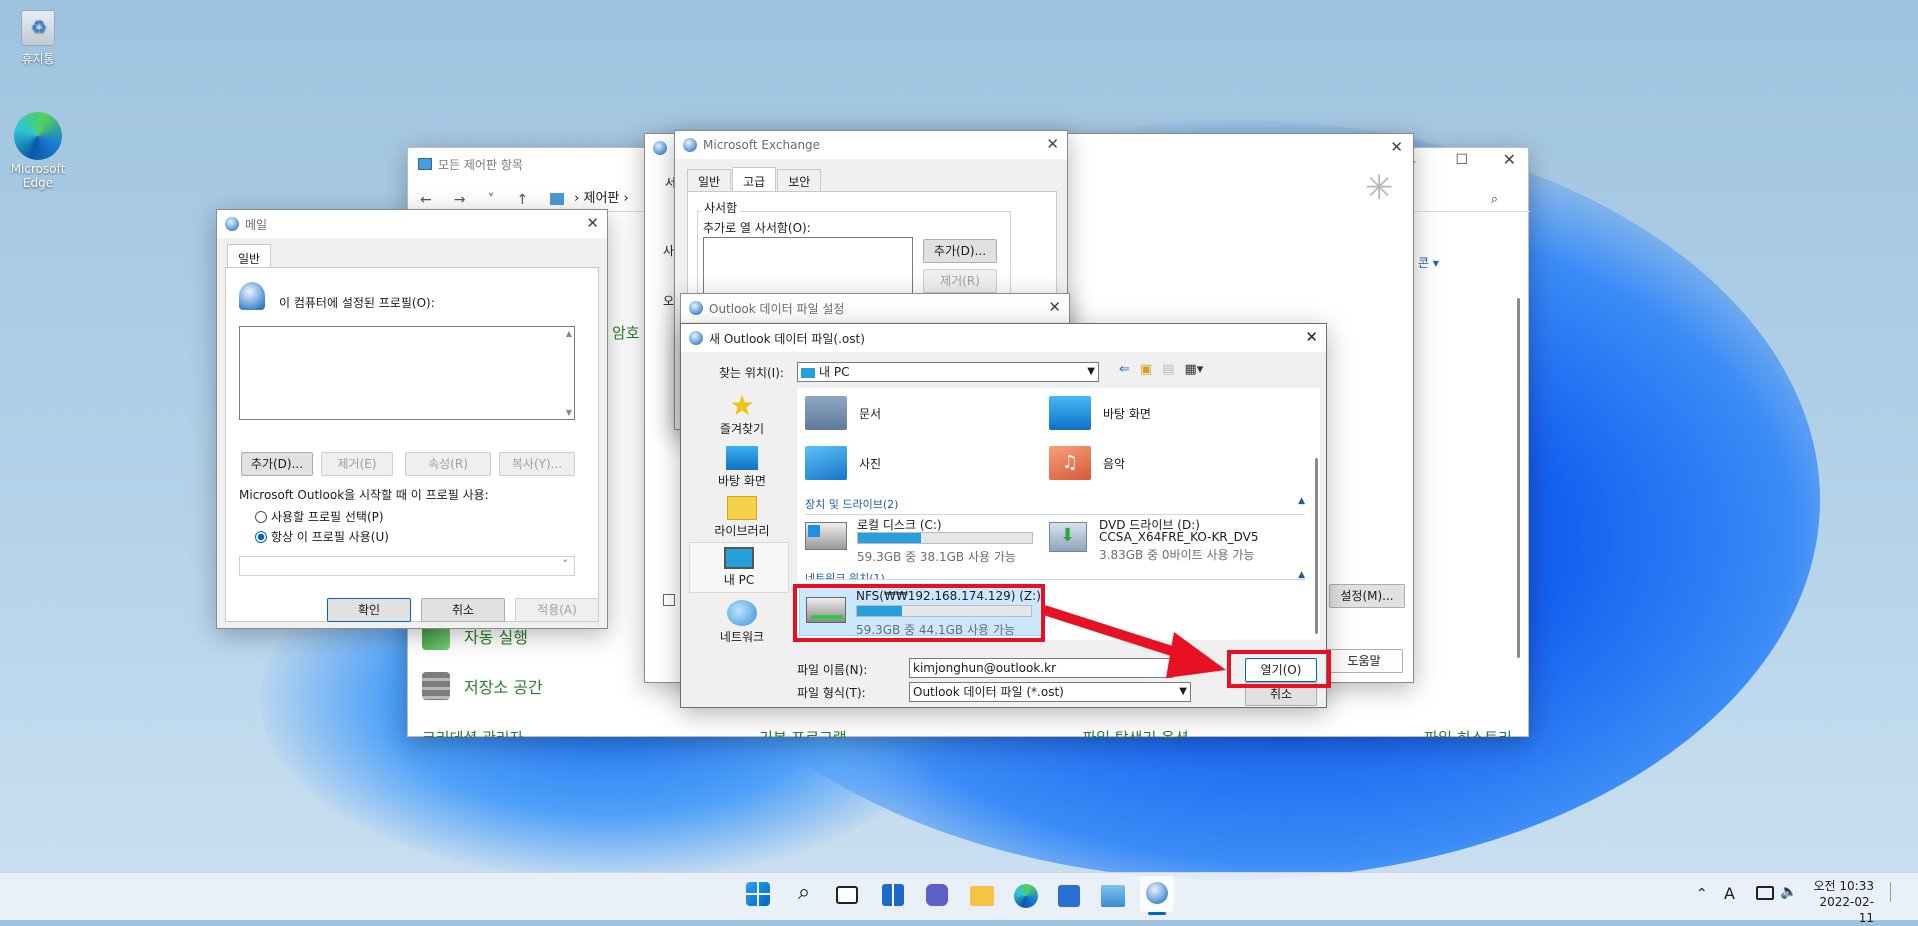 This screenshot has width=1918, height=926. I want to click on clock: 오전 10:33 2022-02-11, so click(1843, 902).